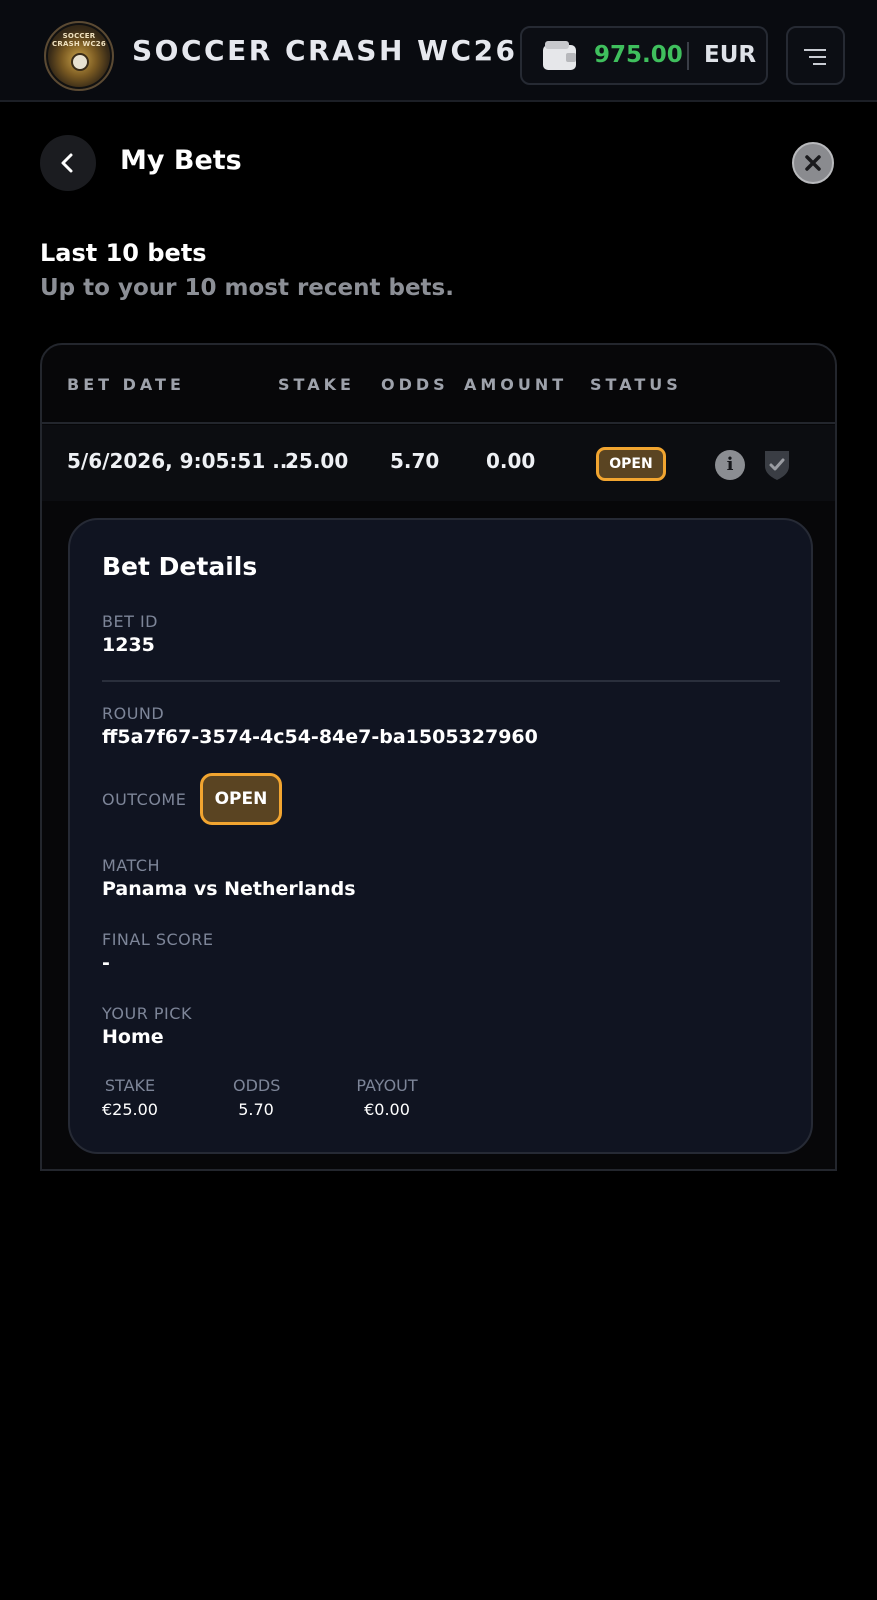 The image size is (877, 1600). Describe the element at coordinates (126, 384) in the screenshot. I see `column-header-bet-date: BET DATE` at that location.